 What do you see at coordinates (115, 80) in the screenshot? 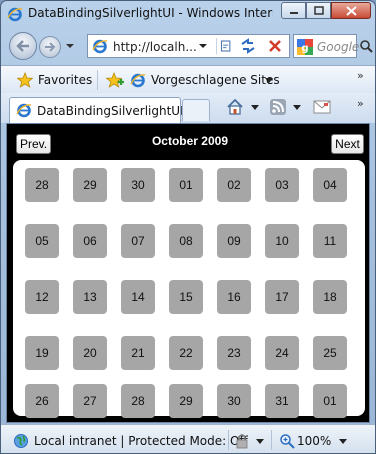
I see `add-favorites-icon` at bounding box center [115, 80].